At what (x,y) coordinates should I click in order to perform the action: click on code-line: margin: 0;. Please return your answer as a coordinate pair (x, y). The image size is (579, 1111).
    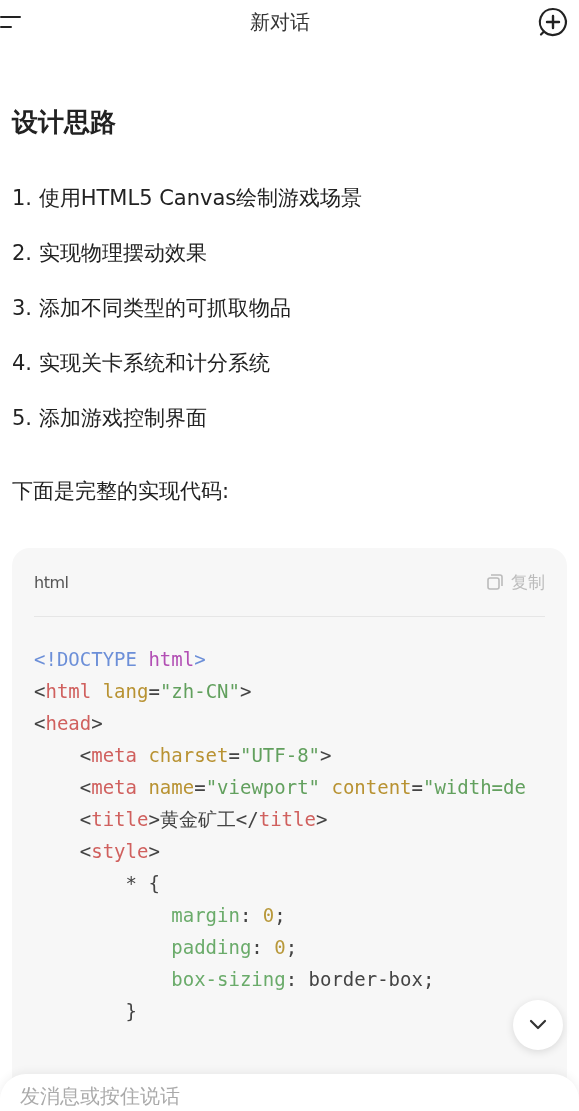
    Looking at the image, I should click on (228, 915).